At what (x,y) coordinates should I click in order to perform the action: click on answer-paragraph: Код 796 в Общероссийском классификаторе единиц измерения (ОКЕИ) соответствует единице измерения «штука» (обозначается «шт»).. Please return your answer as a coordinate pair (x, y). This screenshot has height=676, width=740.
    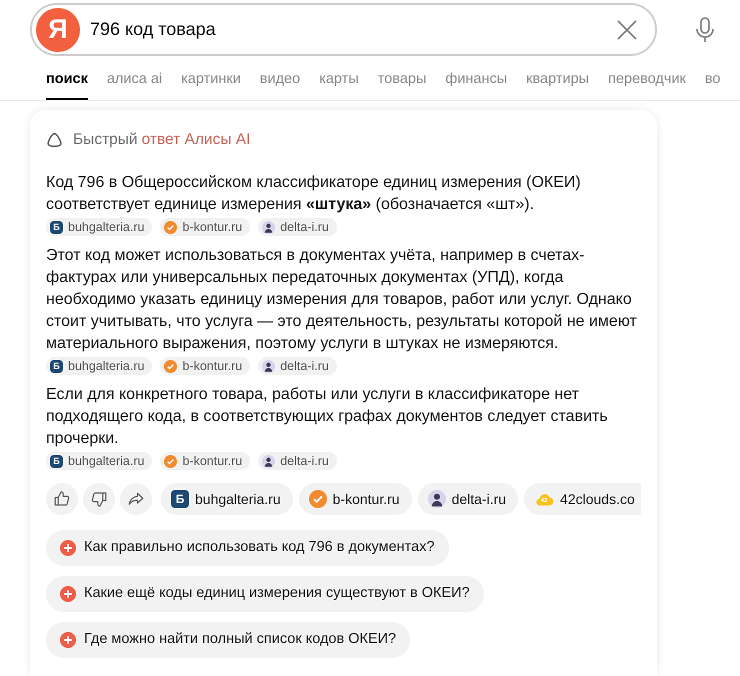
    Looking at the image, I should click on (314, 194).